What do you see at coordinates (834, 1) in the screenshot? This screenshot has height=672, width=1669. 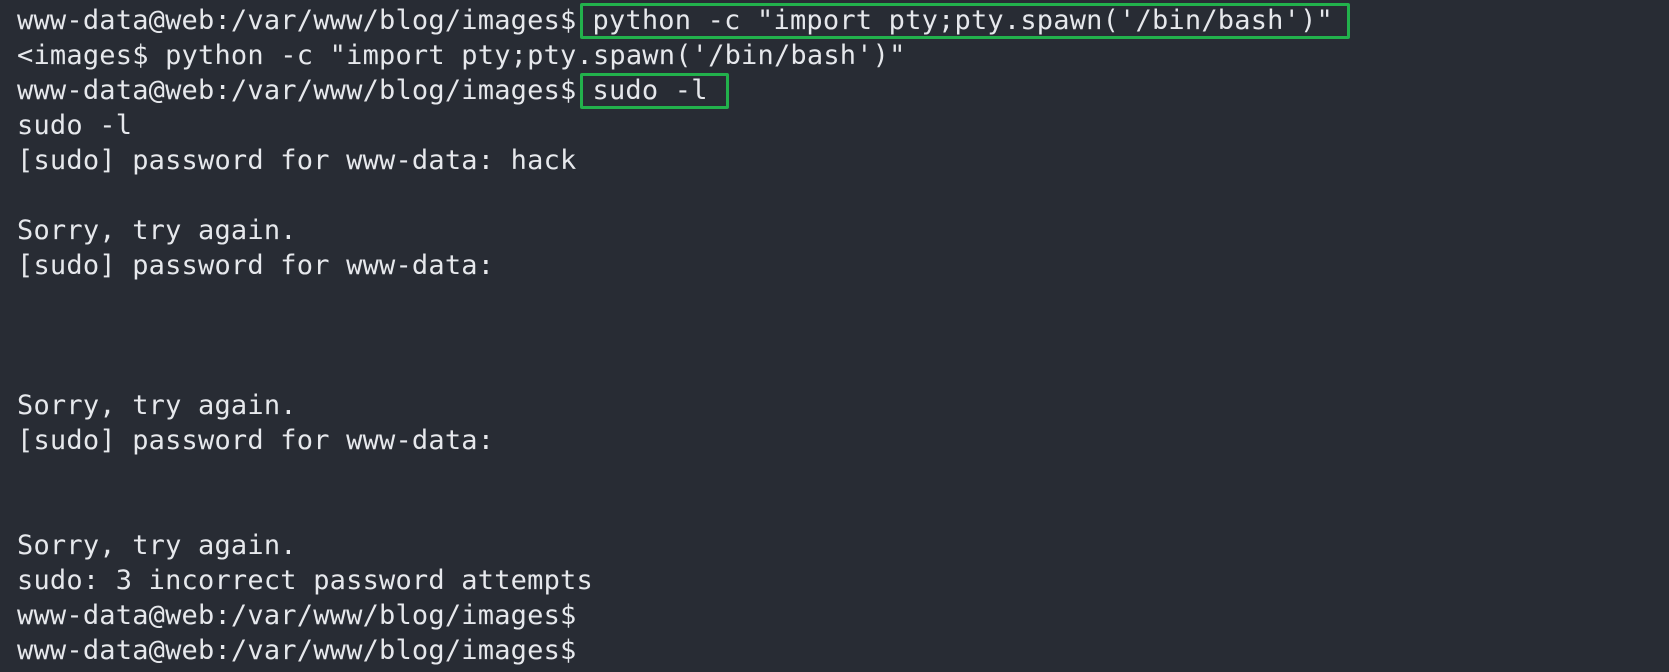 I see `terminal-top-edge` at bounding box center [834, 1].